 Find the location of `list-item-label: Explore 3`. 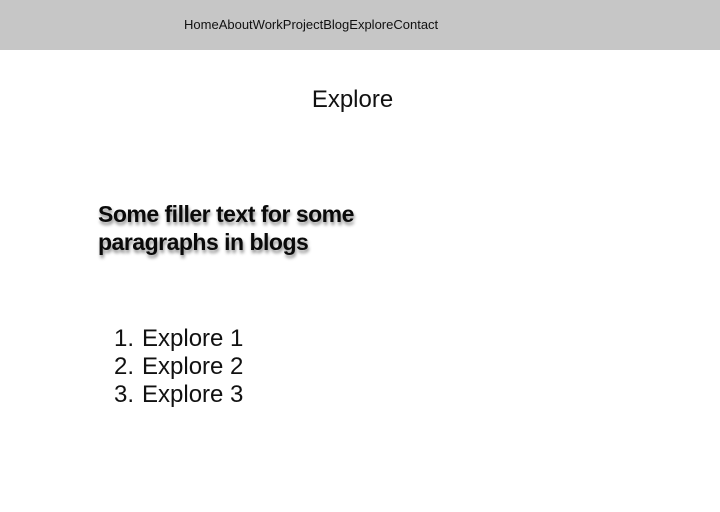

list-item-label: Explore 3 is located at coordinates (193, 394).